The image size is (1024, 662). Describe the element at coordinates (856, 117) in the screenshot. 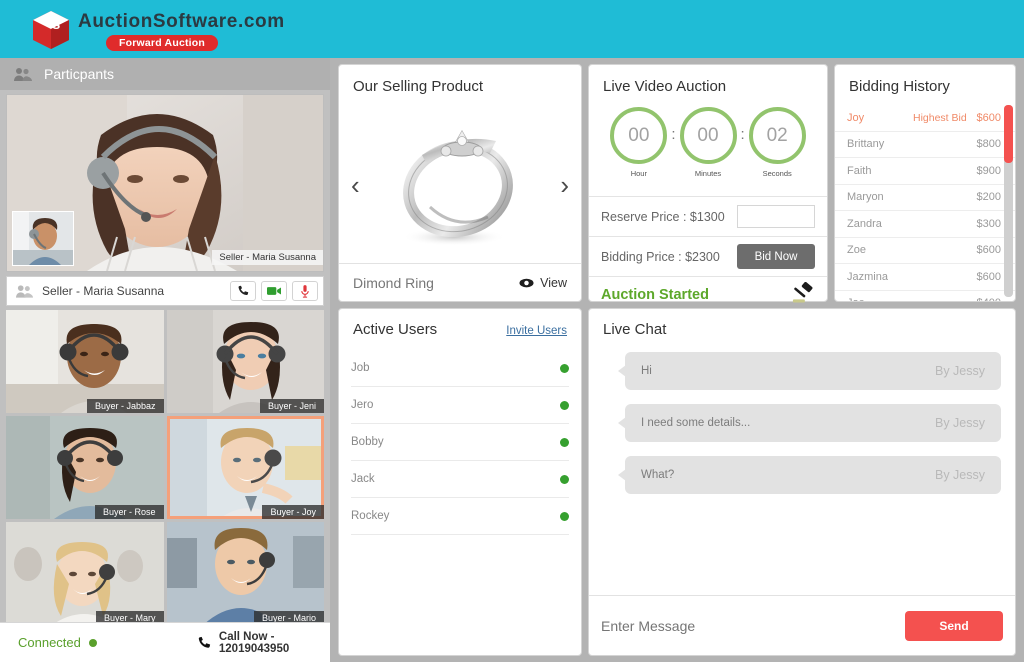

I see `bid-name: Joy` at that location.